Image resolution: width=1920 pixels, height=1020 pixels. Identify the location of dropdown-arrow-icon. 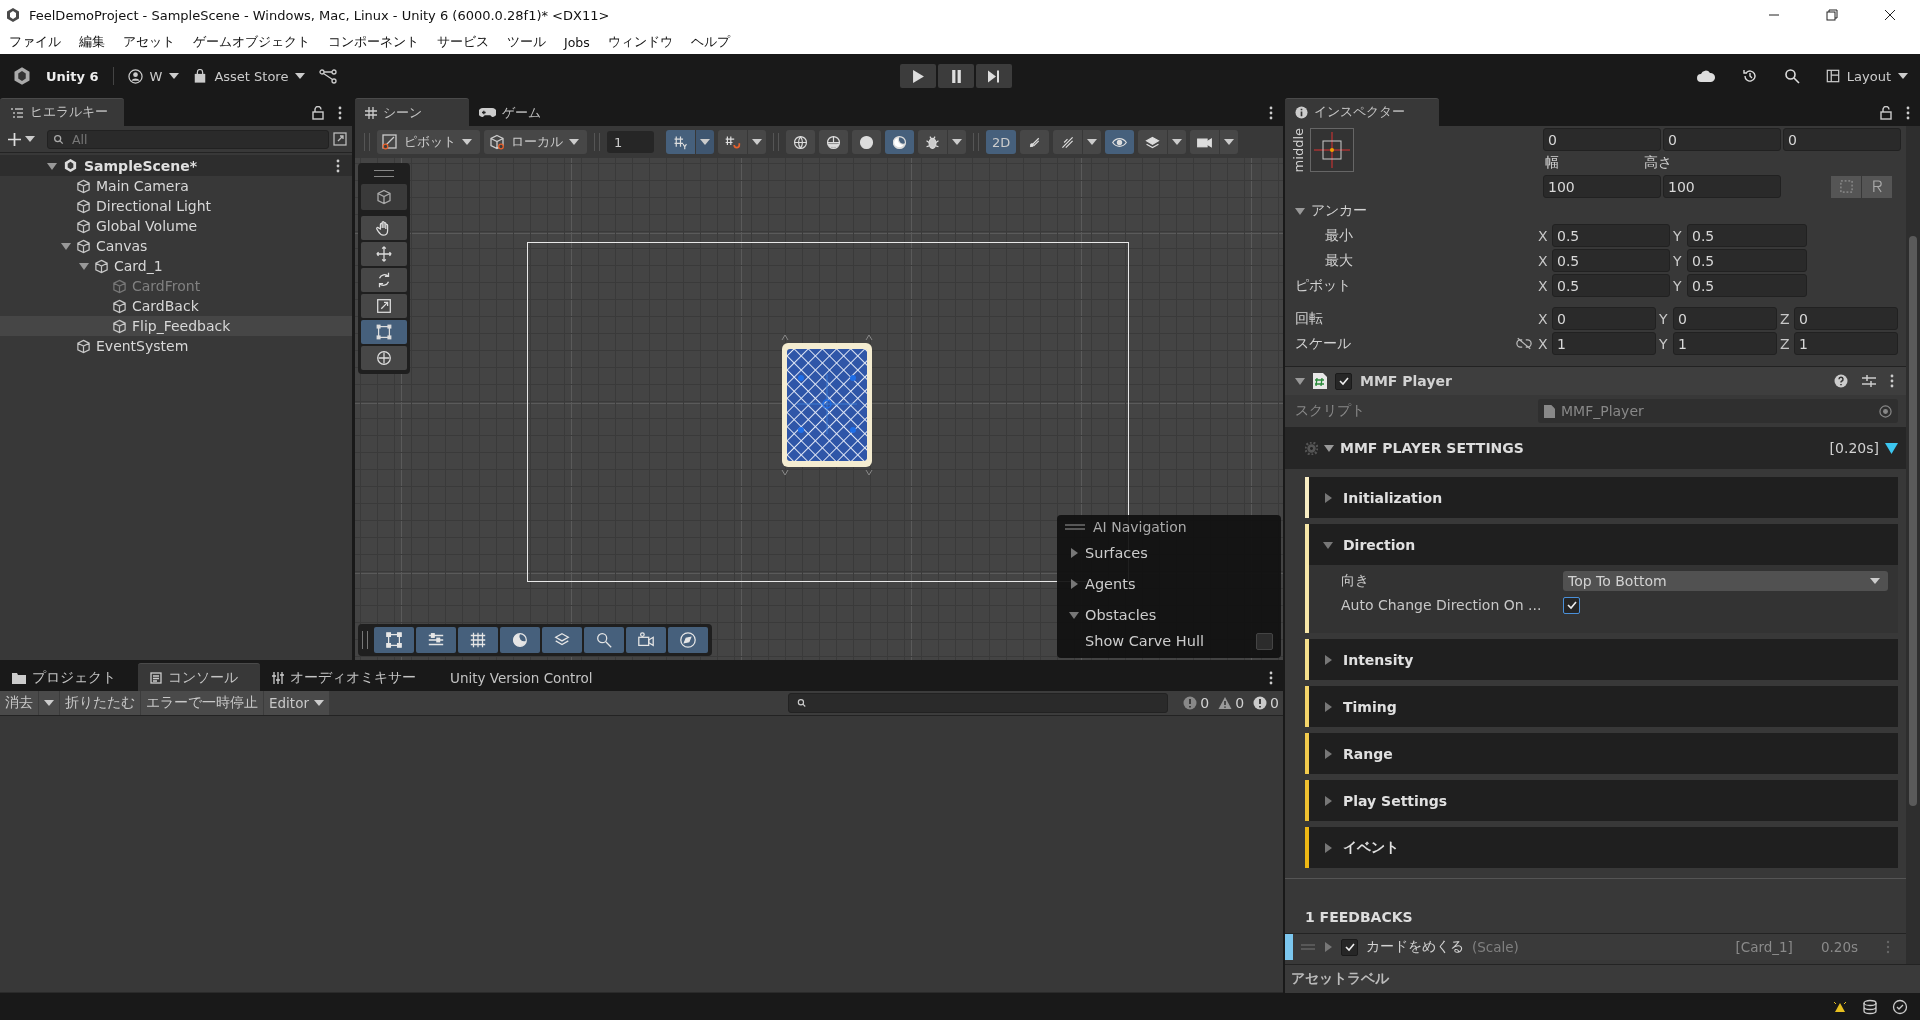
(1891, 448).